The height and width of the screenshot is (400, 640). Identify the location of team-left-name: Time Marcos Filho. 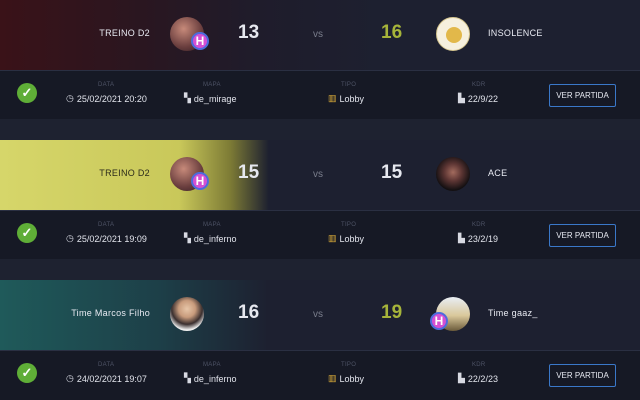
(110, 313).